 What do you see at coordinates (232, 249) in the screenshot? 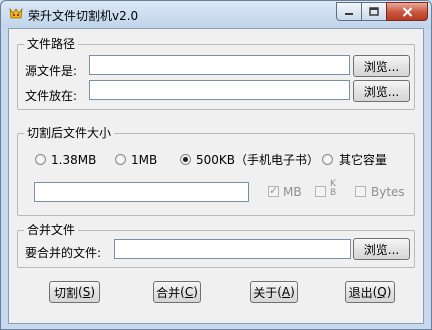
I see `merge-file-input` at bounding box center [232, 249].